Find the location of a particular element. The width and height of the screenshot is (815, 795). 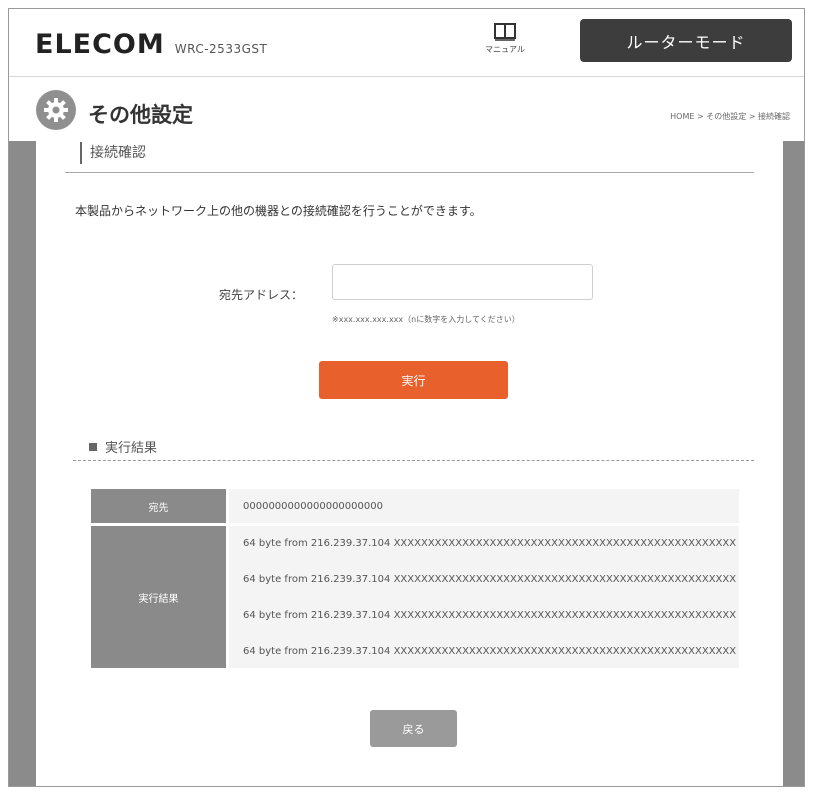

manual-link: マニュアル is located at coordinates (505, 39).